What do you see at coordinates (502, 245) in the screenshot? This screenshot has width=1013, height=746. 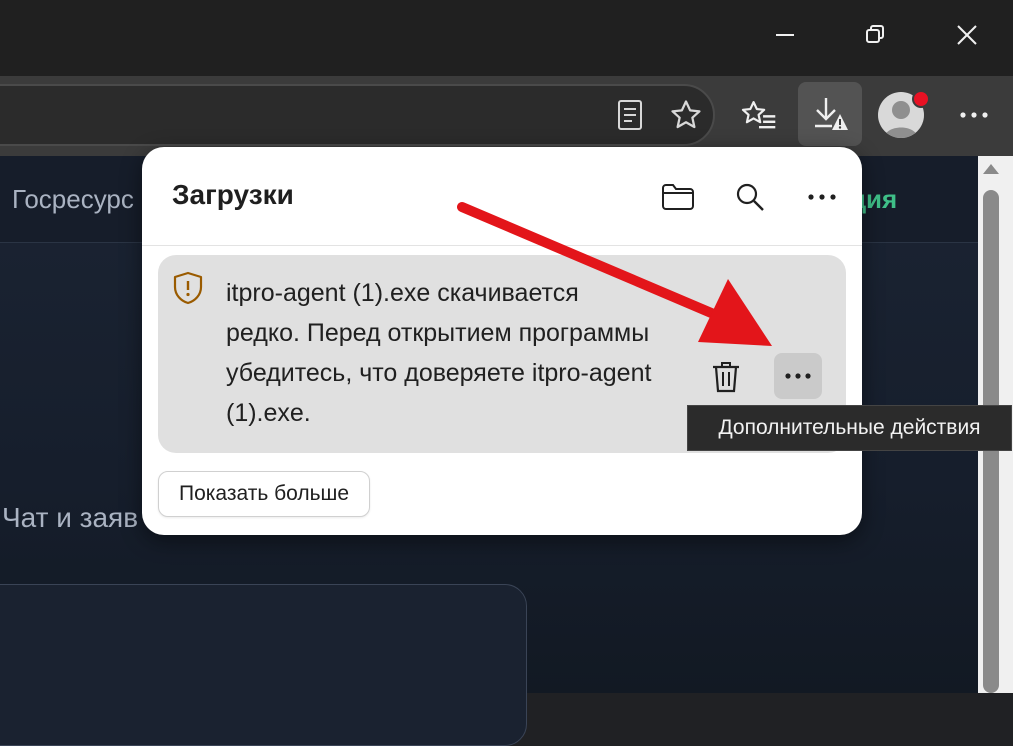 I see `divider` at bounding box center [502, 245].